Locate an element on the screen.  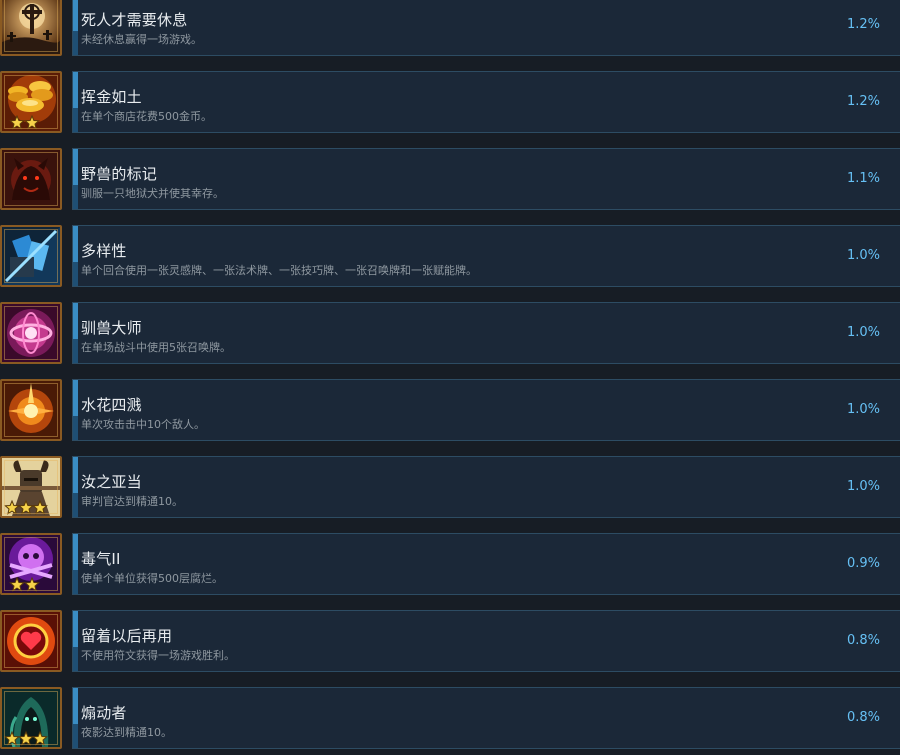
achievement-panel: 留着以后再用不使用符文获得一场游戏胜利。 0.8% is located at coordinates (486, 641).